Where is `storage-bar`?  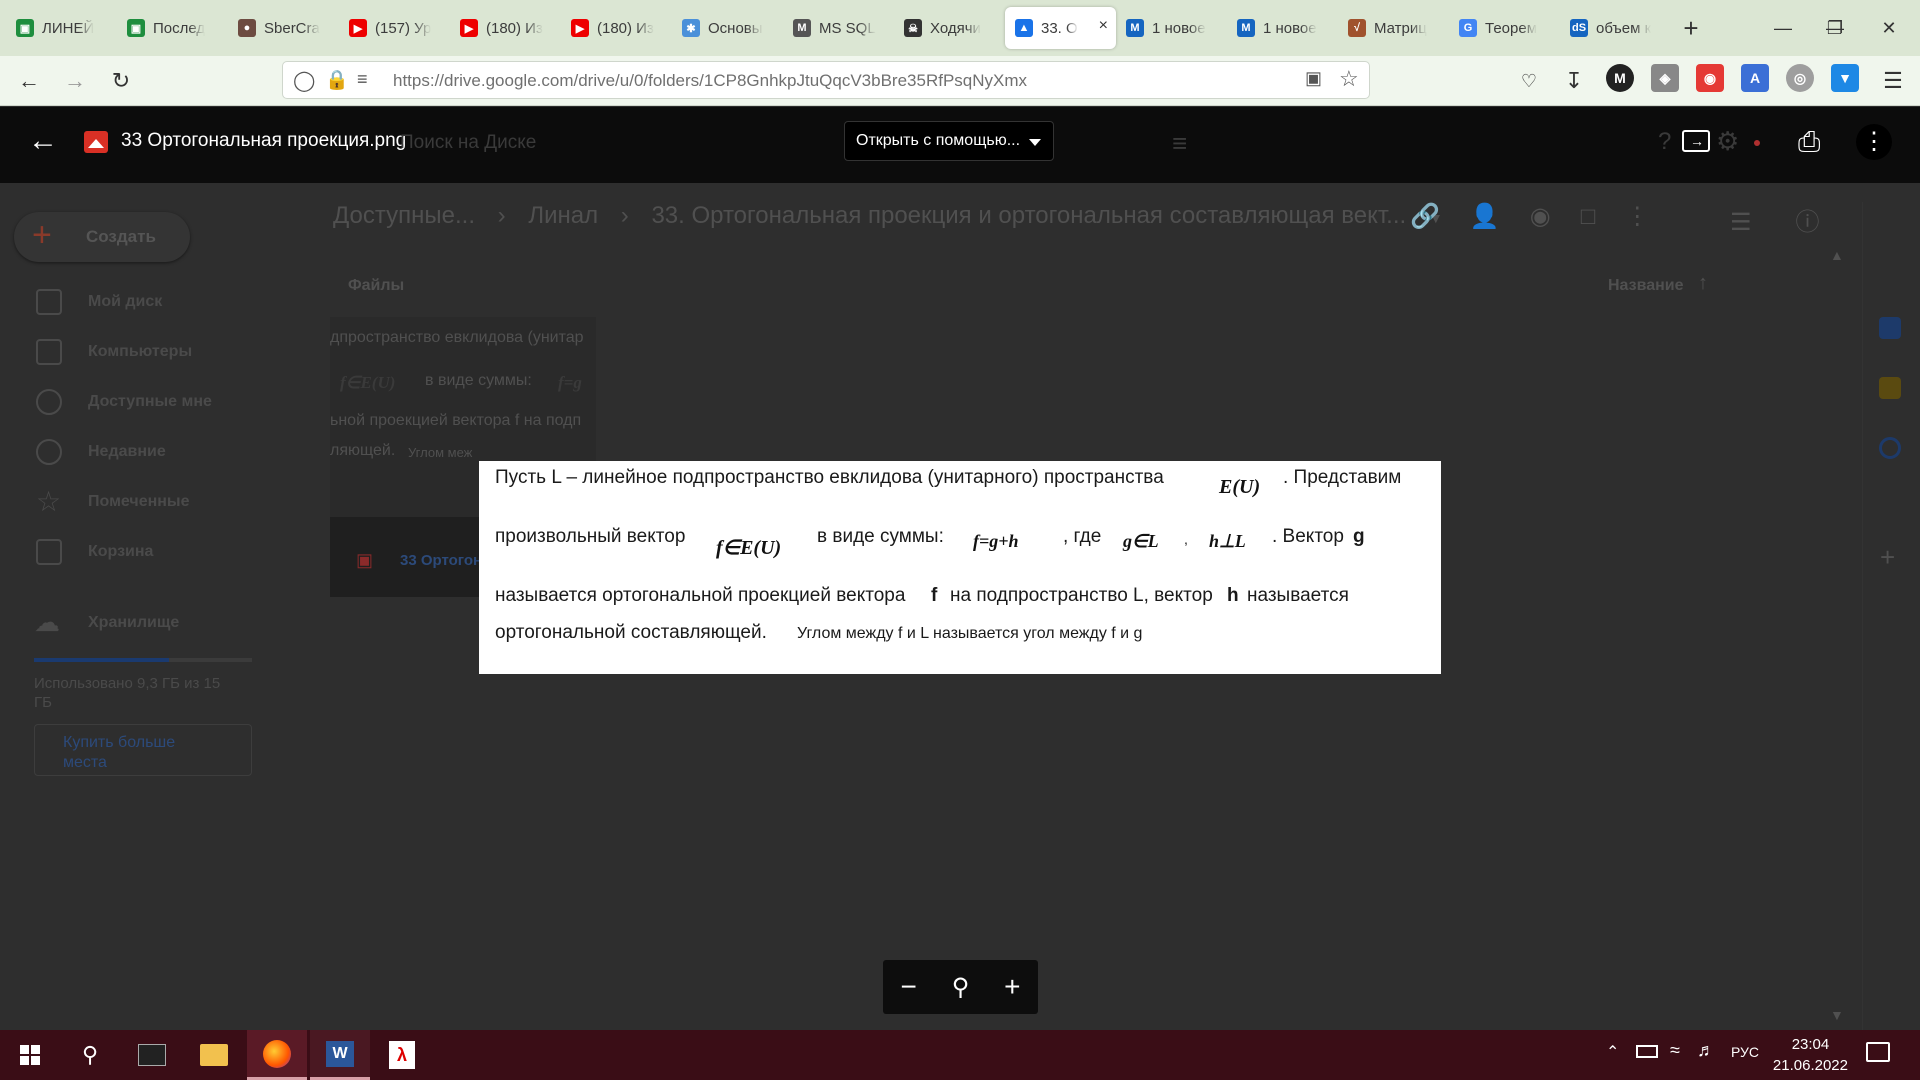
storage-bar is located at coordinates (143, 660).